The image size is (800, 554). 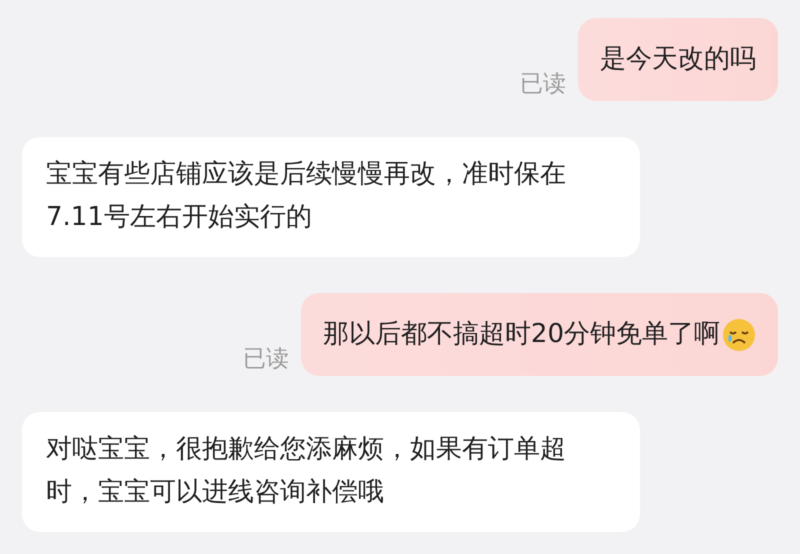 What do you see at coordinates (678, 59) in the screenshot?
I see `sent-message-bubble: 是今天改的吗` at bounding box center [678, 59].